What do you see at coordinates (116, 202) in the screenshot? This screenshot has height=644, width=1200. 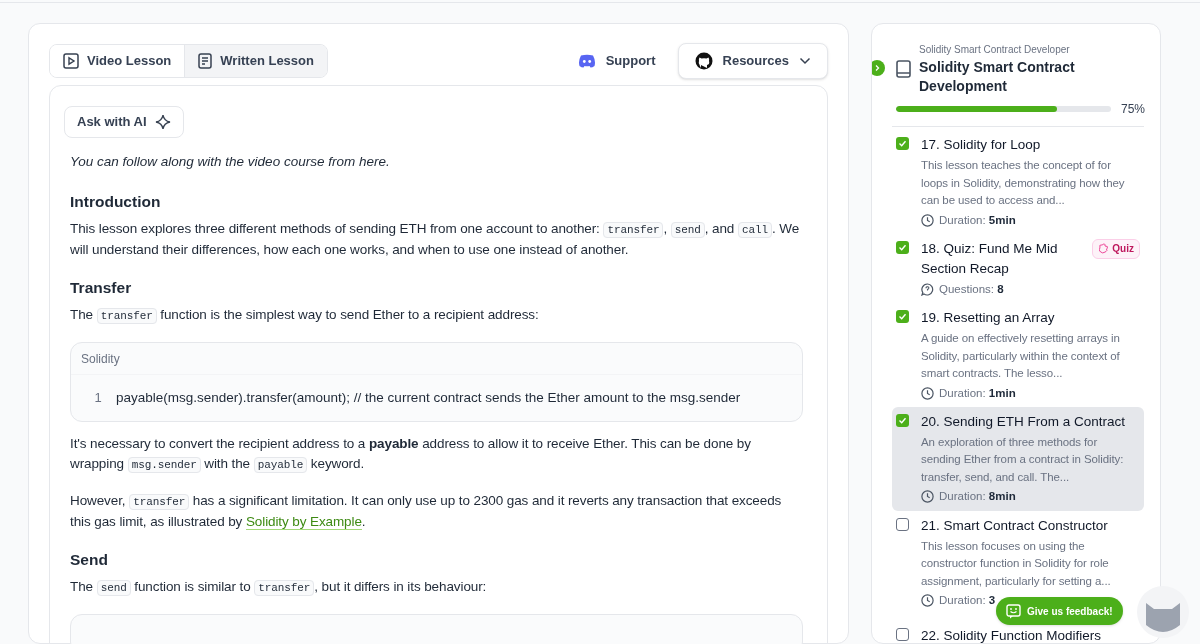 I see `section-heading: Introduction` at bounding box center [116, 202].